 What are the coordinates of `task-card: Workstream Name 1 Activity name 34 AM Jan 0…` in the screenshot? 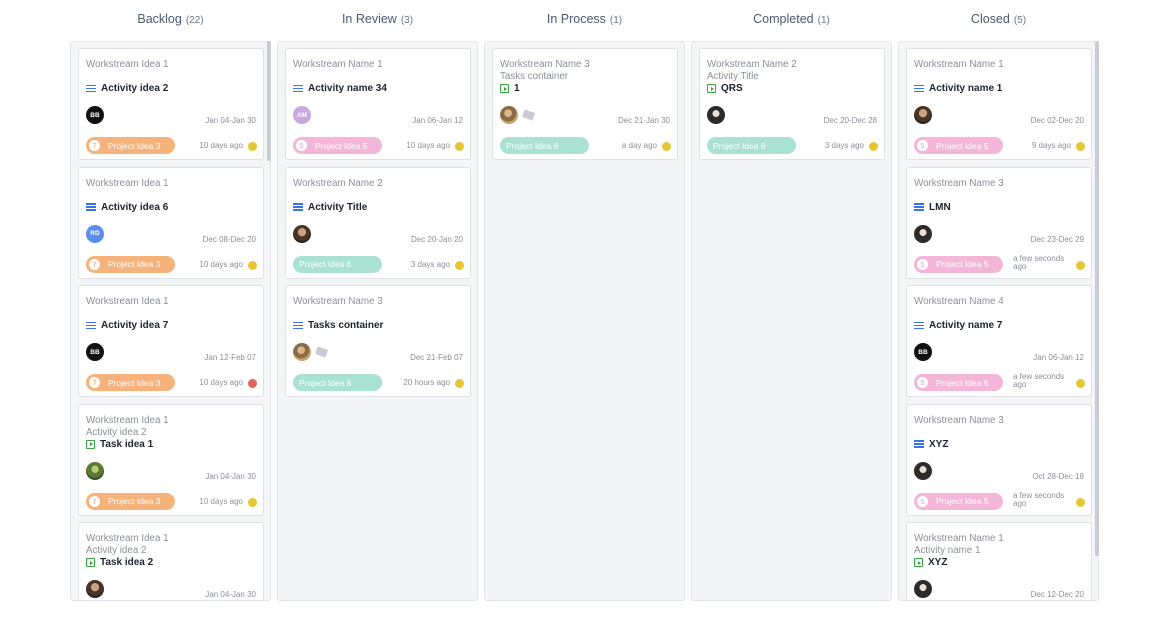 It's located at (378, 104).